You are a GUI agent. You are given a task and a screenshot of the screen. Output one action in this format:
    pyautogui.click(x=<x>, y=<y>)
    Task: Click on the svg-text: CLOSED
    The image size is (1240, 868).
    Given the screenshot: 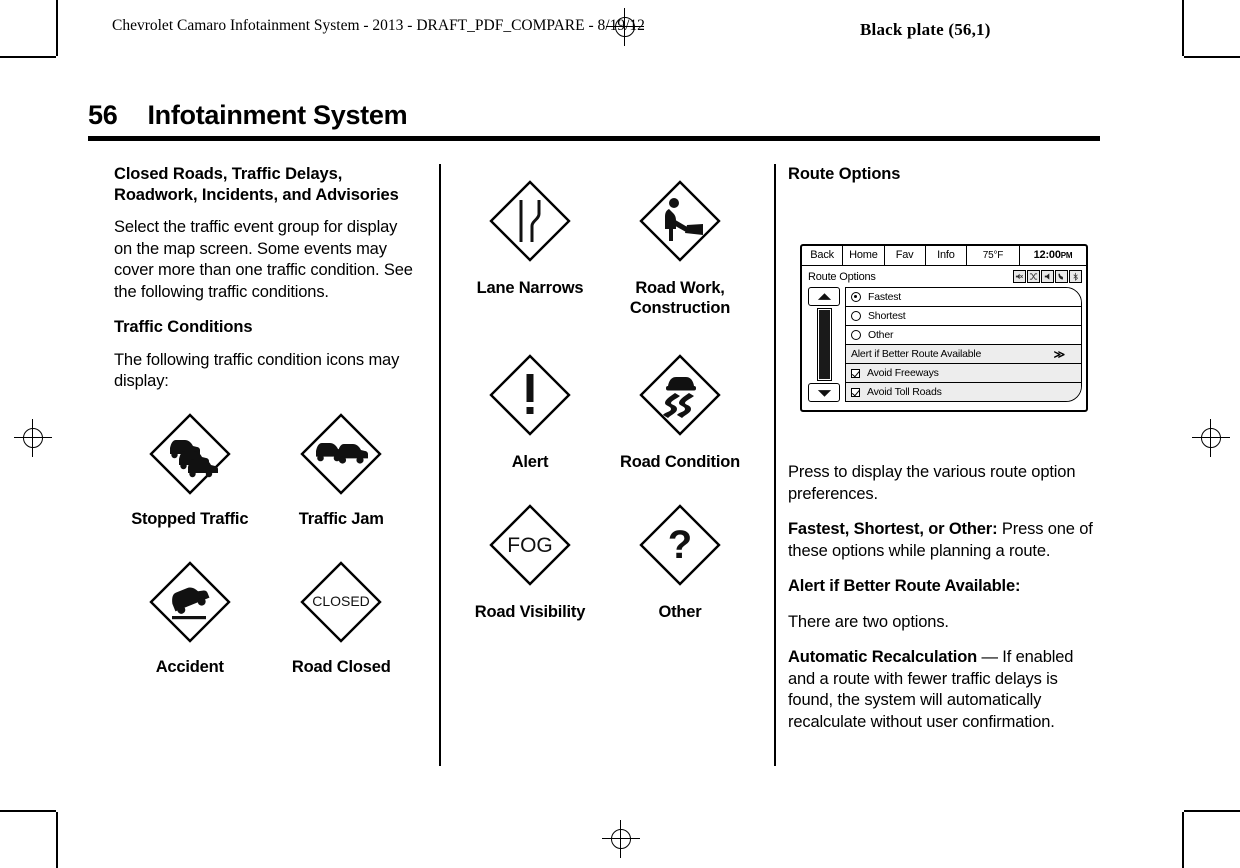 What is the action you would take?
    pyautogui.click(x=341, y=601)
    